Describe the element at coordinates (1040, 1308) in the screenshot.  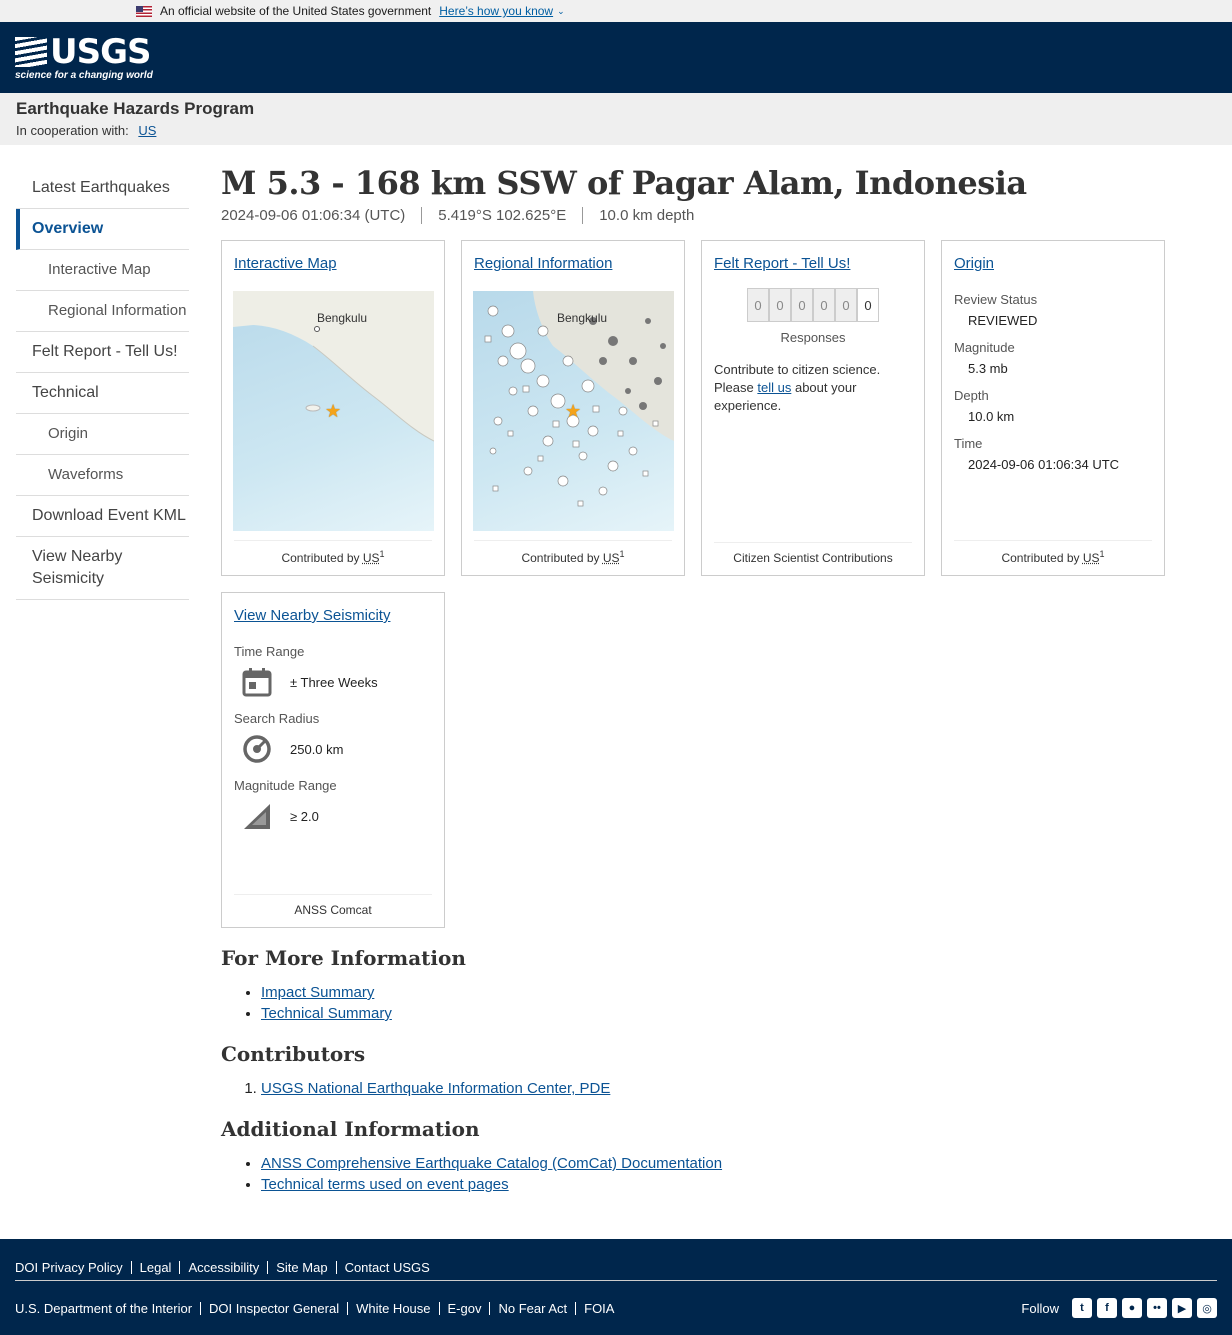
I see `follow-label: Follow` at that location.